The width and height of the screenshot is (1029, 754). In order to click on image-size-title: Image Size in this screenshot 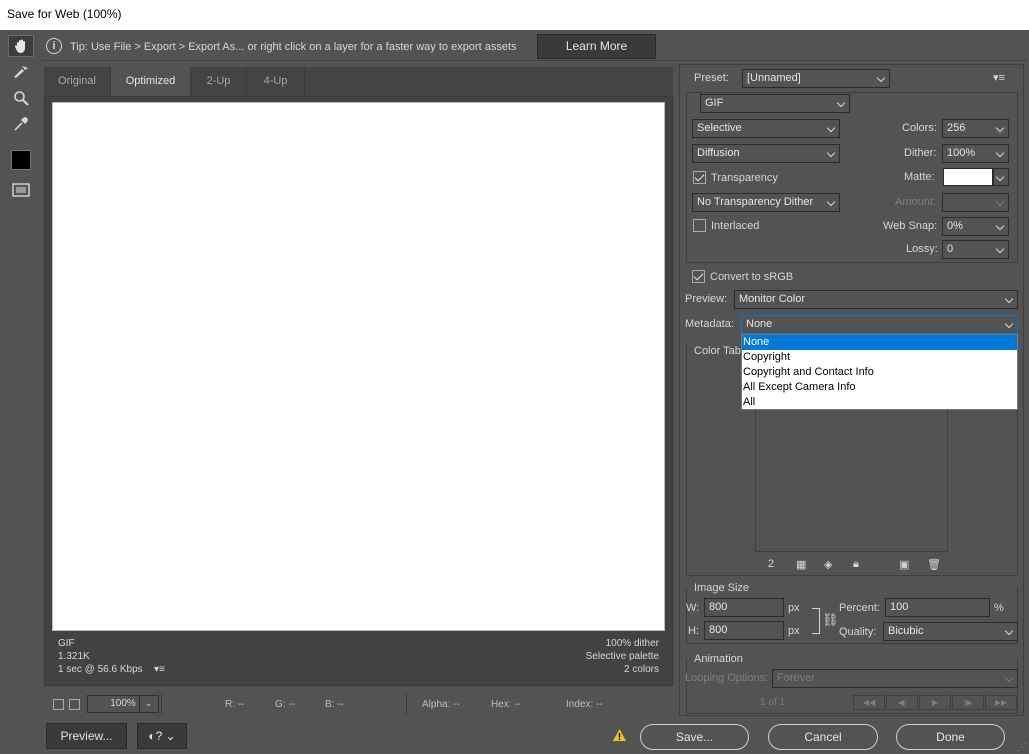, I will do `click(722, 588)`.